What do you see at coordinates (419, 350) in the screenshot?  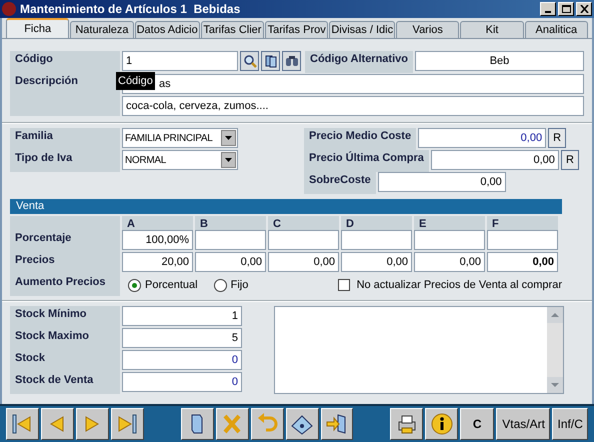 I see `text-area` at bounding box center [419, 350].